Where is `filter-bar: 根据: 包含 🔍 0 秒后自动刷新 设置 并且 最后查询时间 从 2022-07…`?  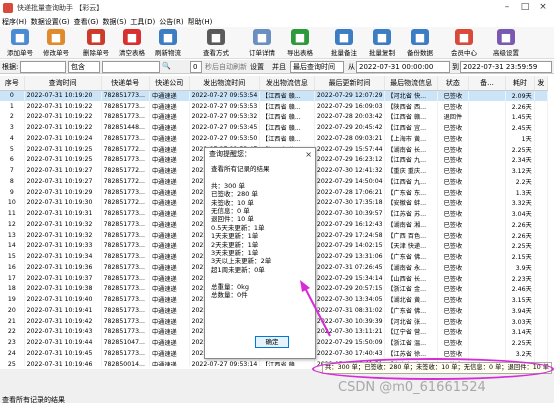
filter-bar: 根据: 包含 🔍 0 秒后自动刷新 设置 并且 最后查询时间 从 2022-07… is located at coordinates (277, 67).